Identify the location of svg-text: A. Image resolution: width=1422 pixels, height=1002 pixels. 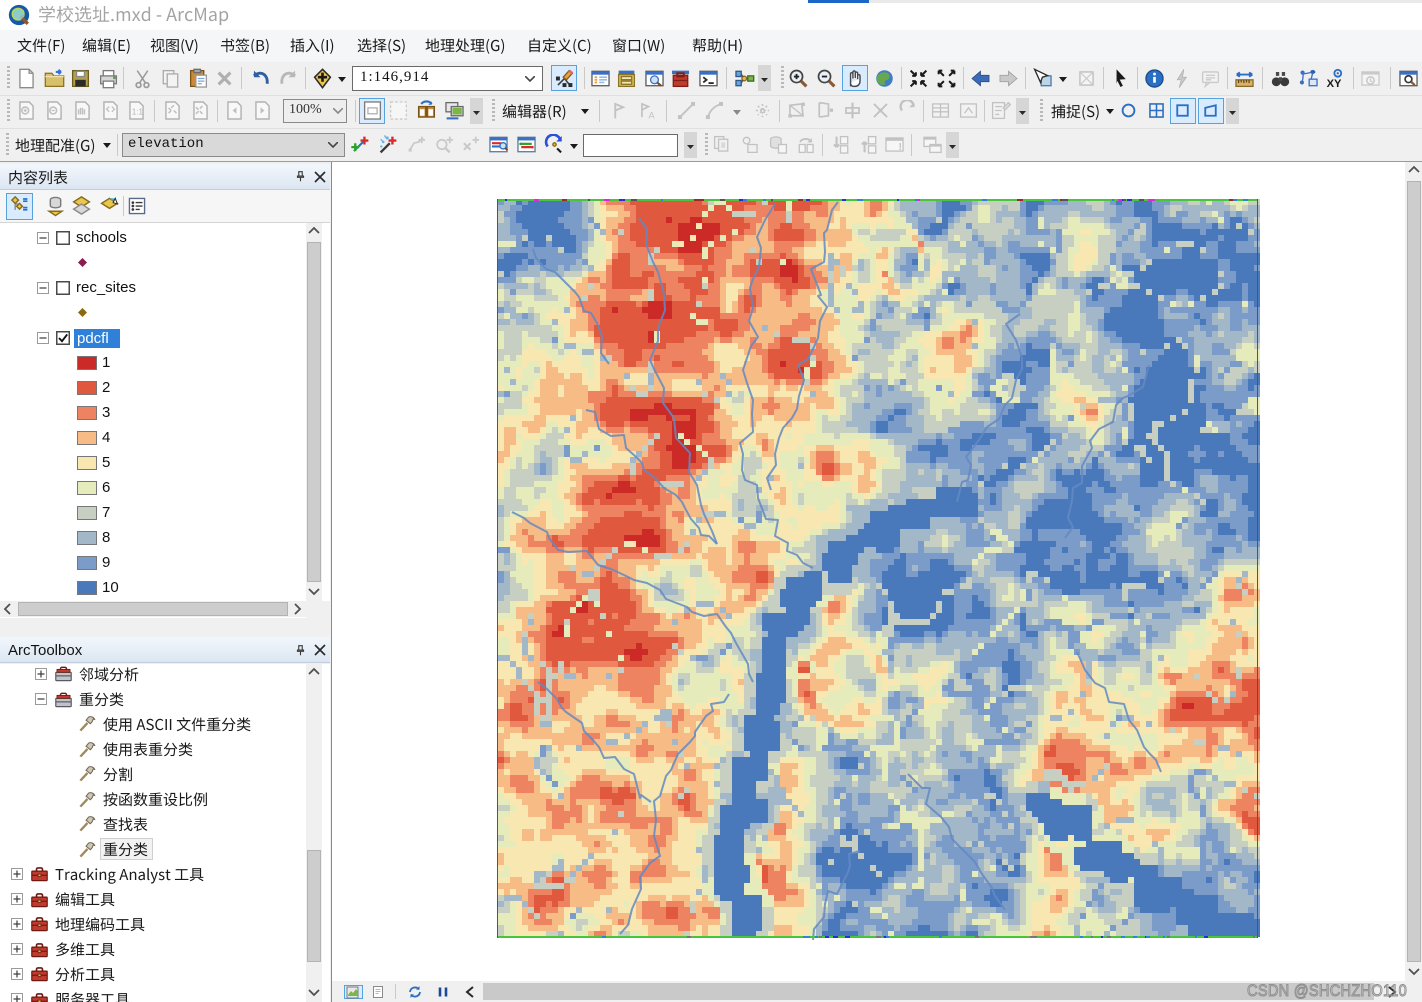
(652, 115).